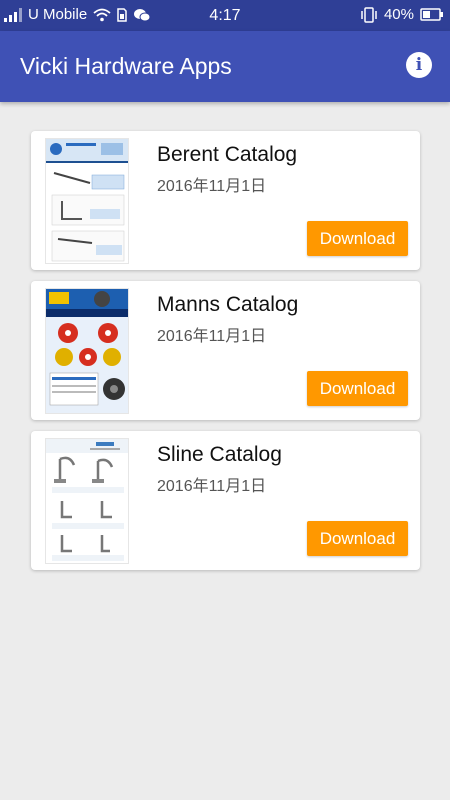  What do you see at coordinates (228, 304) in the screenshot?
I see `catalog-name: Manns Catalog` at bounding box center [228, 304].